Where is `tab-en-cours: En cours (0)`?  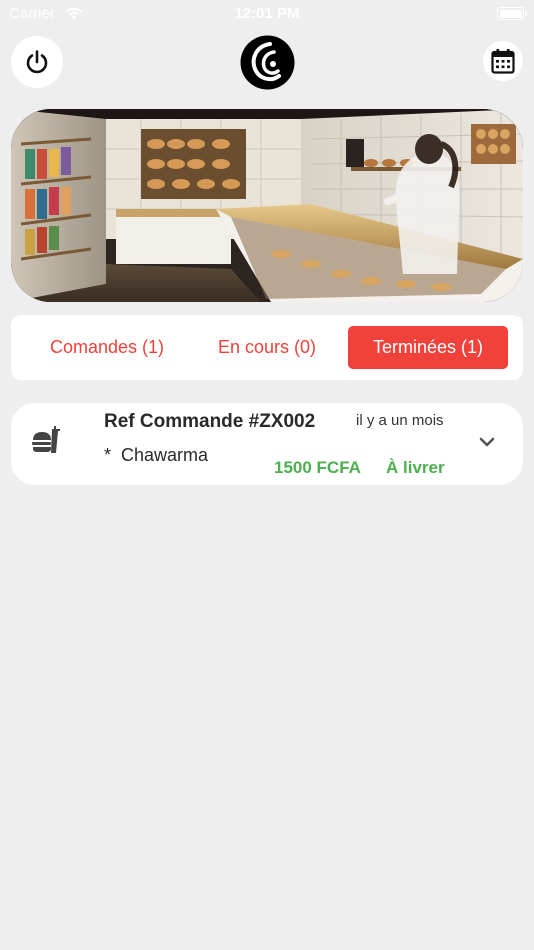 tab-en-cours: En cours (0) is located at coordinates (267, 347).